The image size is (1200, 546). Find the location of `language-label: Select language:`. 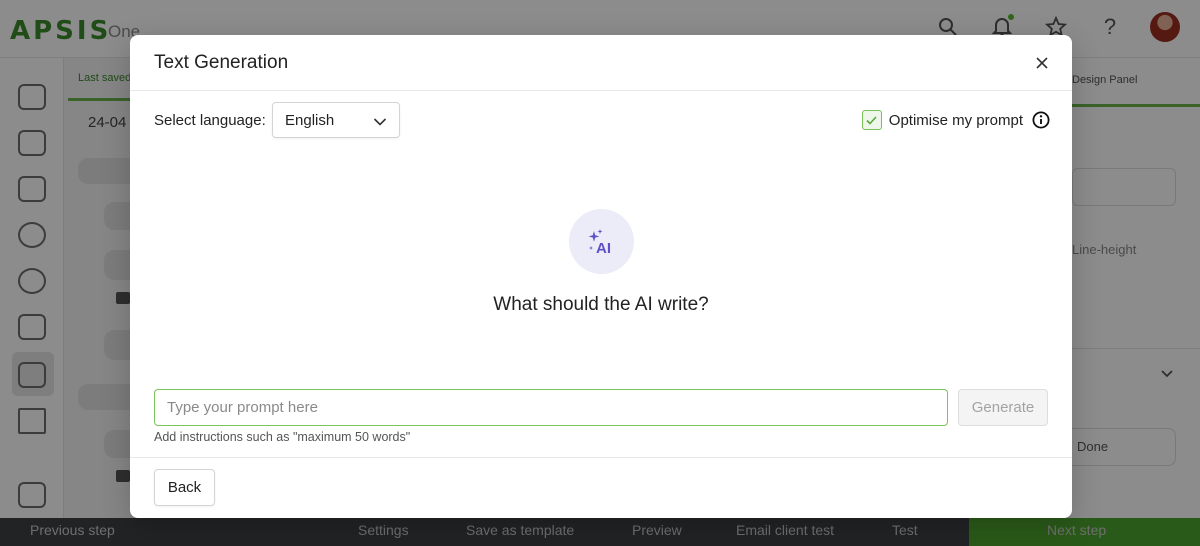

language-label: Select language: is located at coordinates (210, 120).